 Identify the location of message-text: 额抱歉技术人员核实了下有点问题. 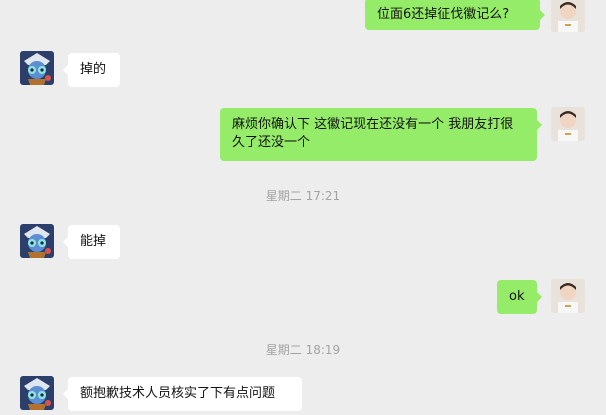
(178, 393).